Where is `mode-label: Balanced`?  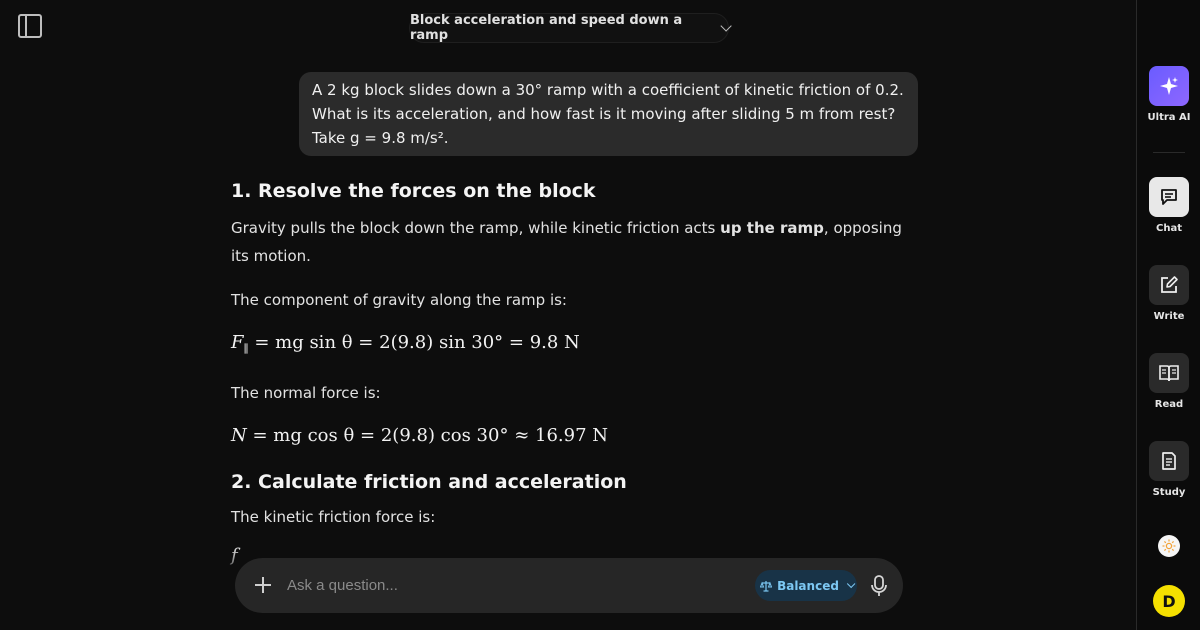
mode-label: Balanced is located at coordinates (808, 585).